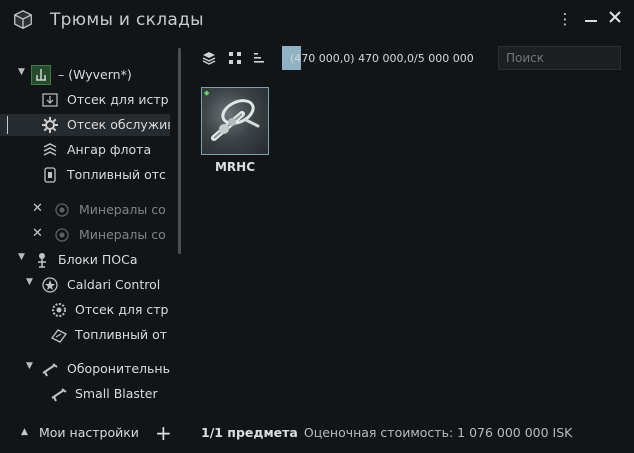 The image size is (634, 453). What do you see at coordinates (382, 58) in the screenshot?
I see `capacity-text: (470 000,0) 470 000,0/5 000 000` at bounding box center [382, 58].